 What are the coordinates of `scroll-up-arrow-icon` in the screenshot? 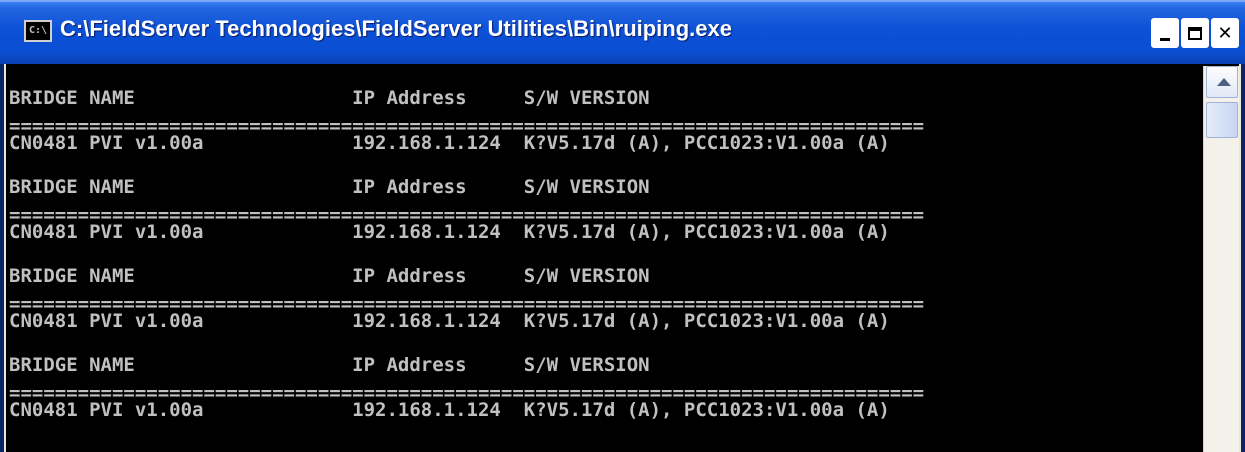 It's located at (1224, 82).